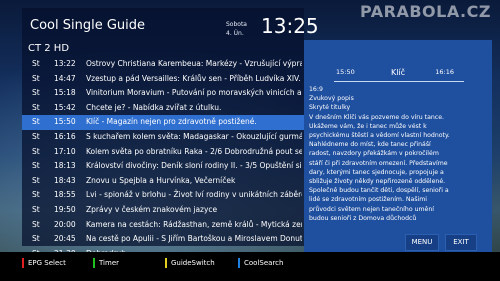  Describe the element at coordinates (65, 195) in the screenshot. I see `program-time: 18:55` at that location.